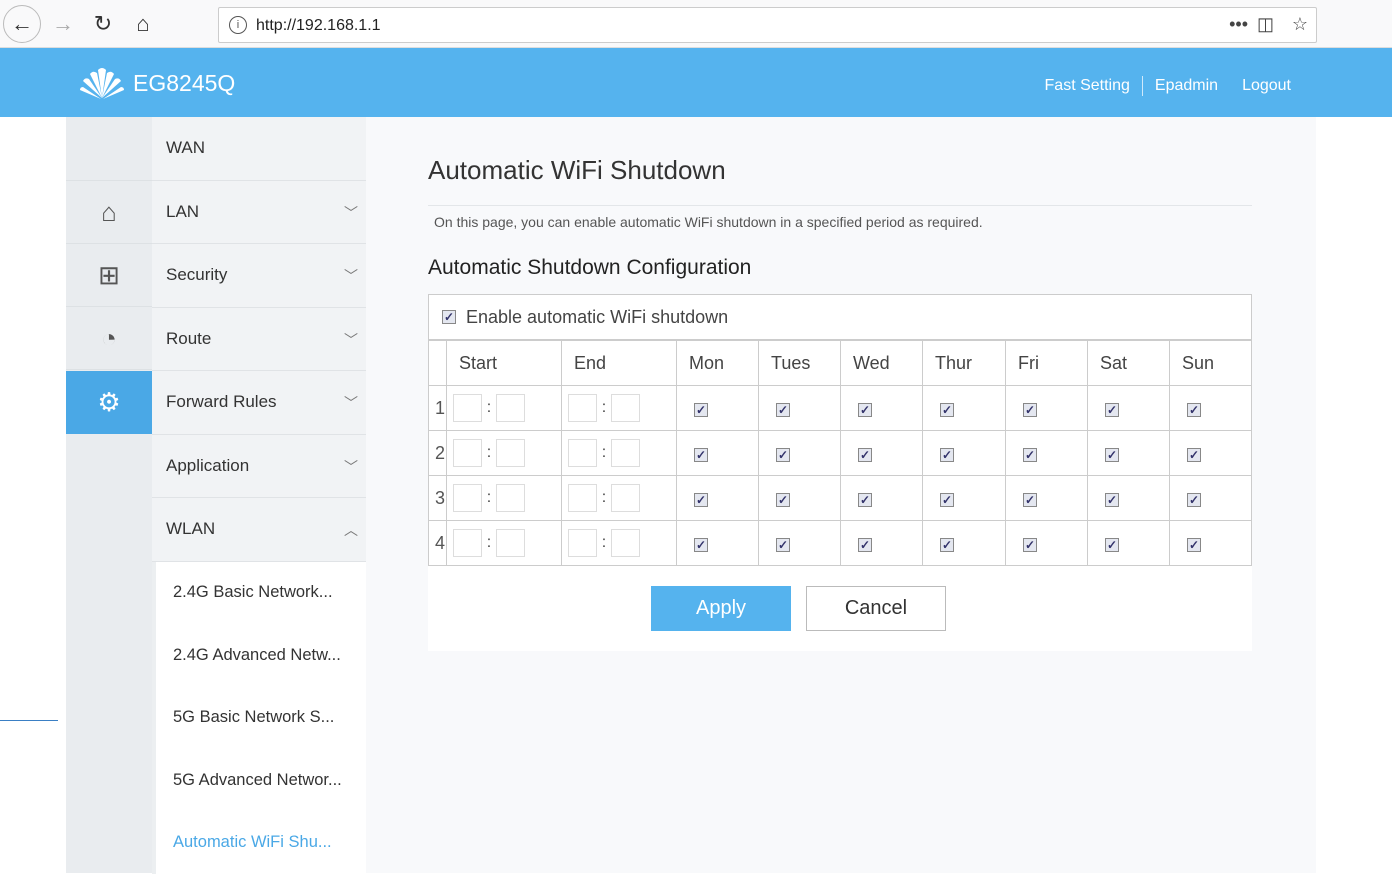 This screenshot has width=1392, height=881. What do you see at coordinates (238, 25) in the screenshot?
I see `info-icon: i` at bounding box center [238, 25].